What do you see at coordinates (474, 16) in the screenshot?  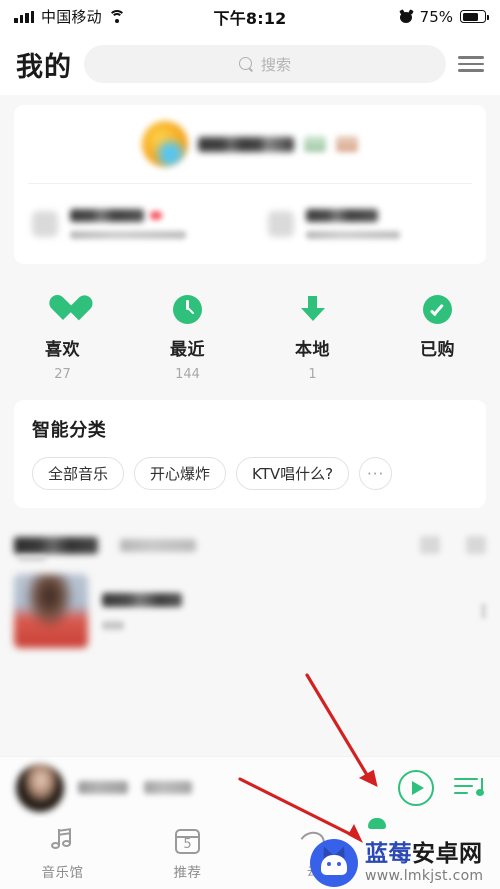 I see `battery-icon` at bounding box center [474, 16].